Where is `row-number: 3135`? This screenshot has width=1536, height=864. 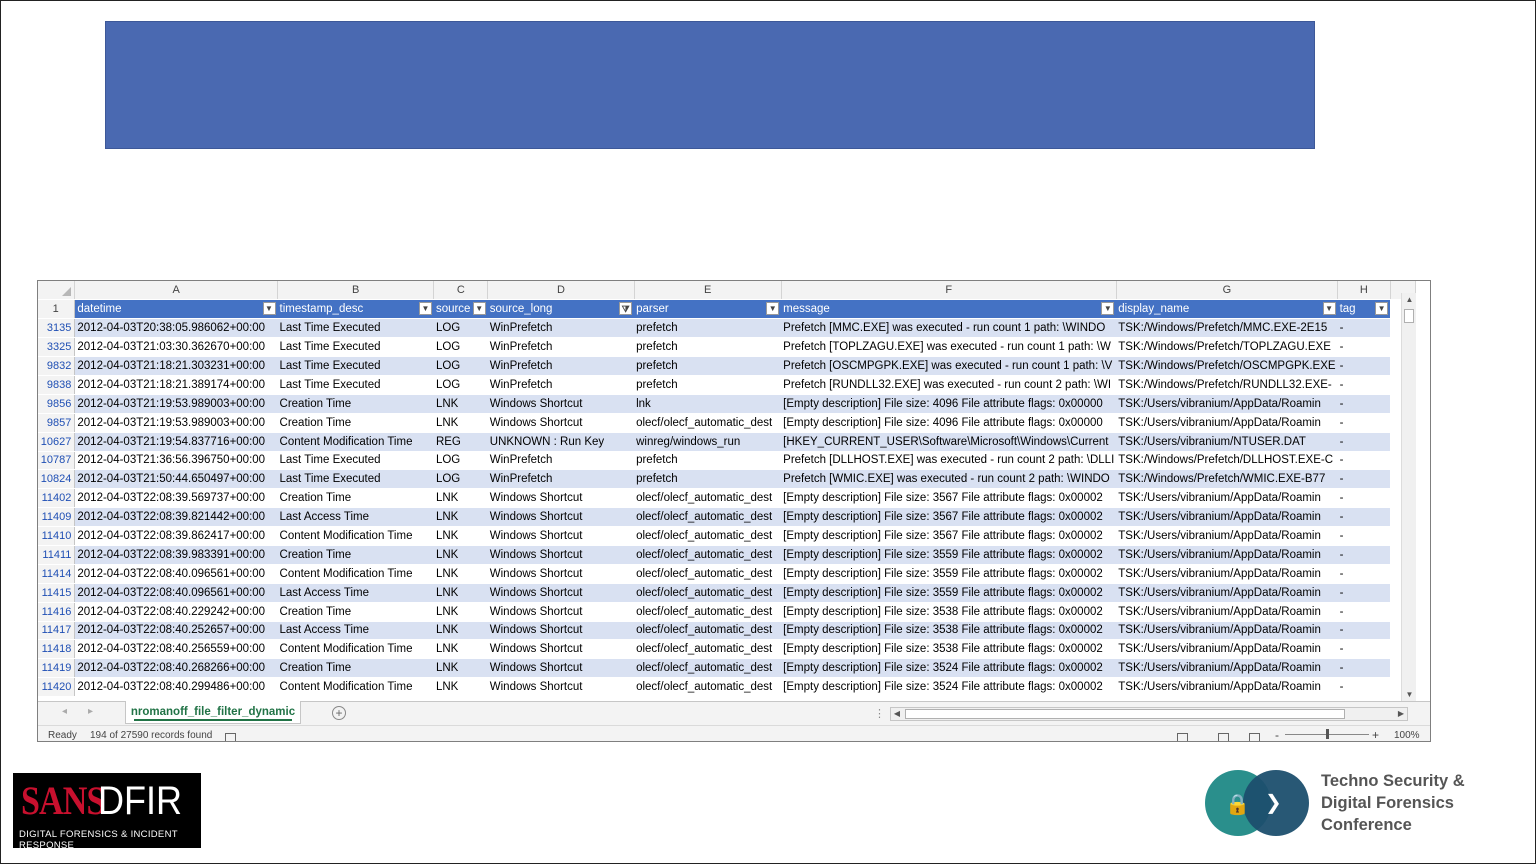 row-number: 3135 is located at coordinates (57, 328).